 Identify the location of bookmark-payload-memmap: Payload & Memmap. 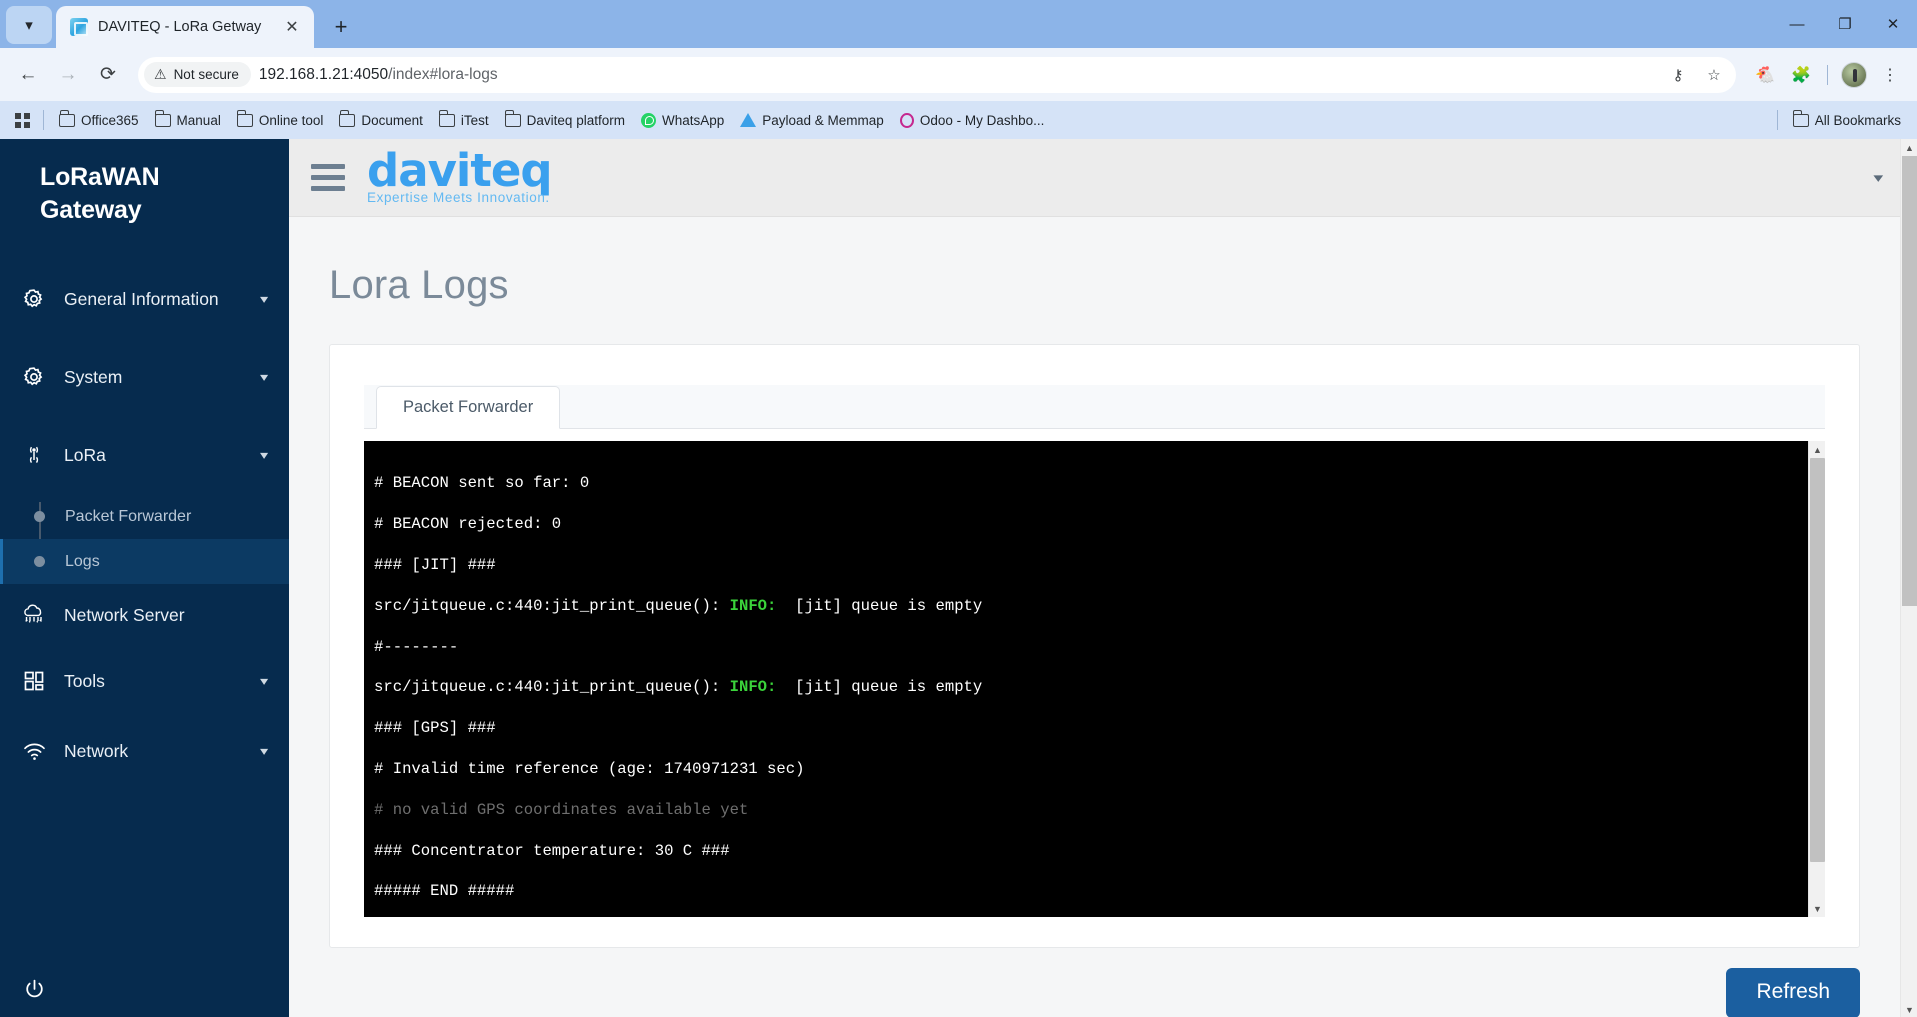
(812, 120).